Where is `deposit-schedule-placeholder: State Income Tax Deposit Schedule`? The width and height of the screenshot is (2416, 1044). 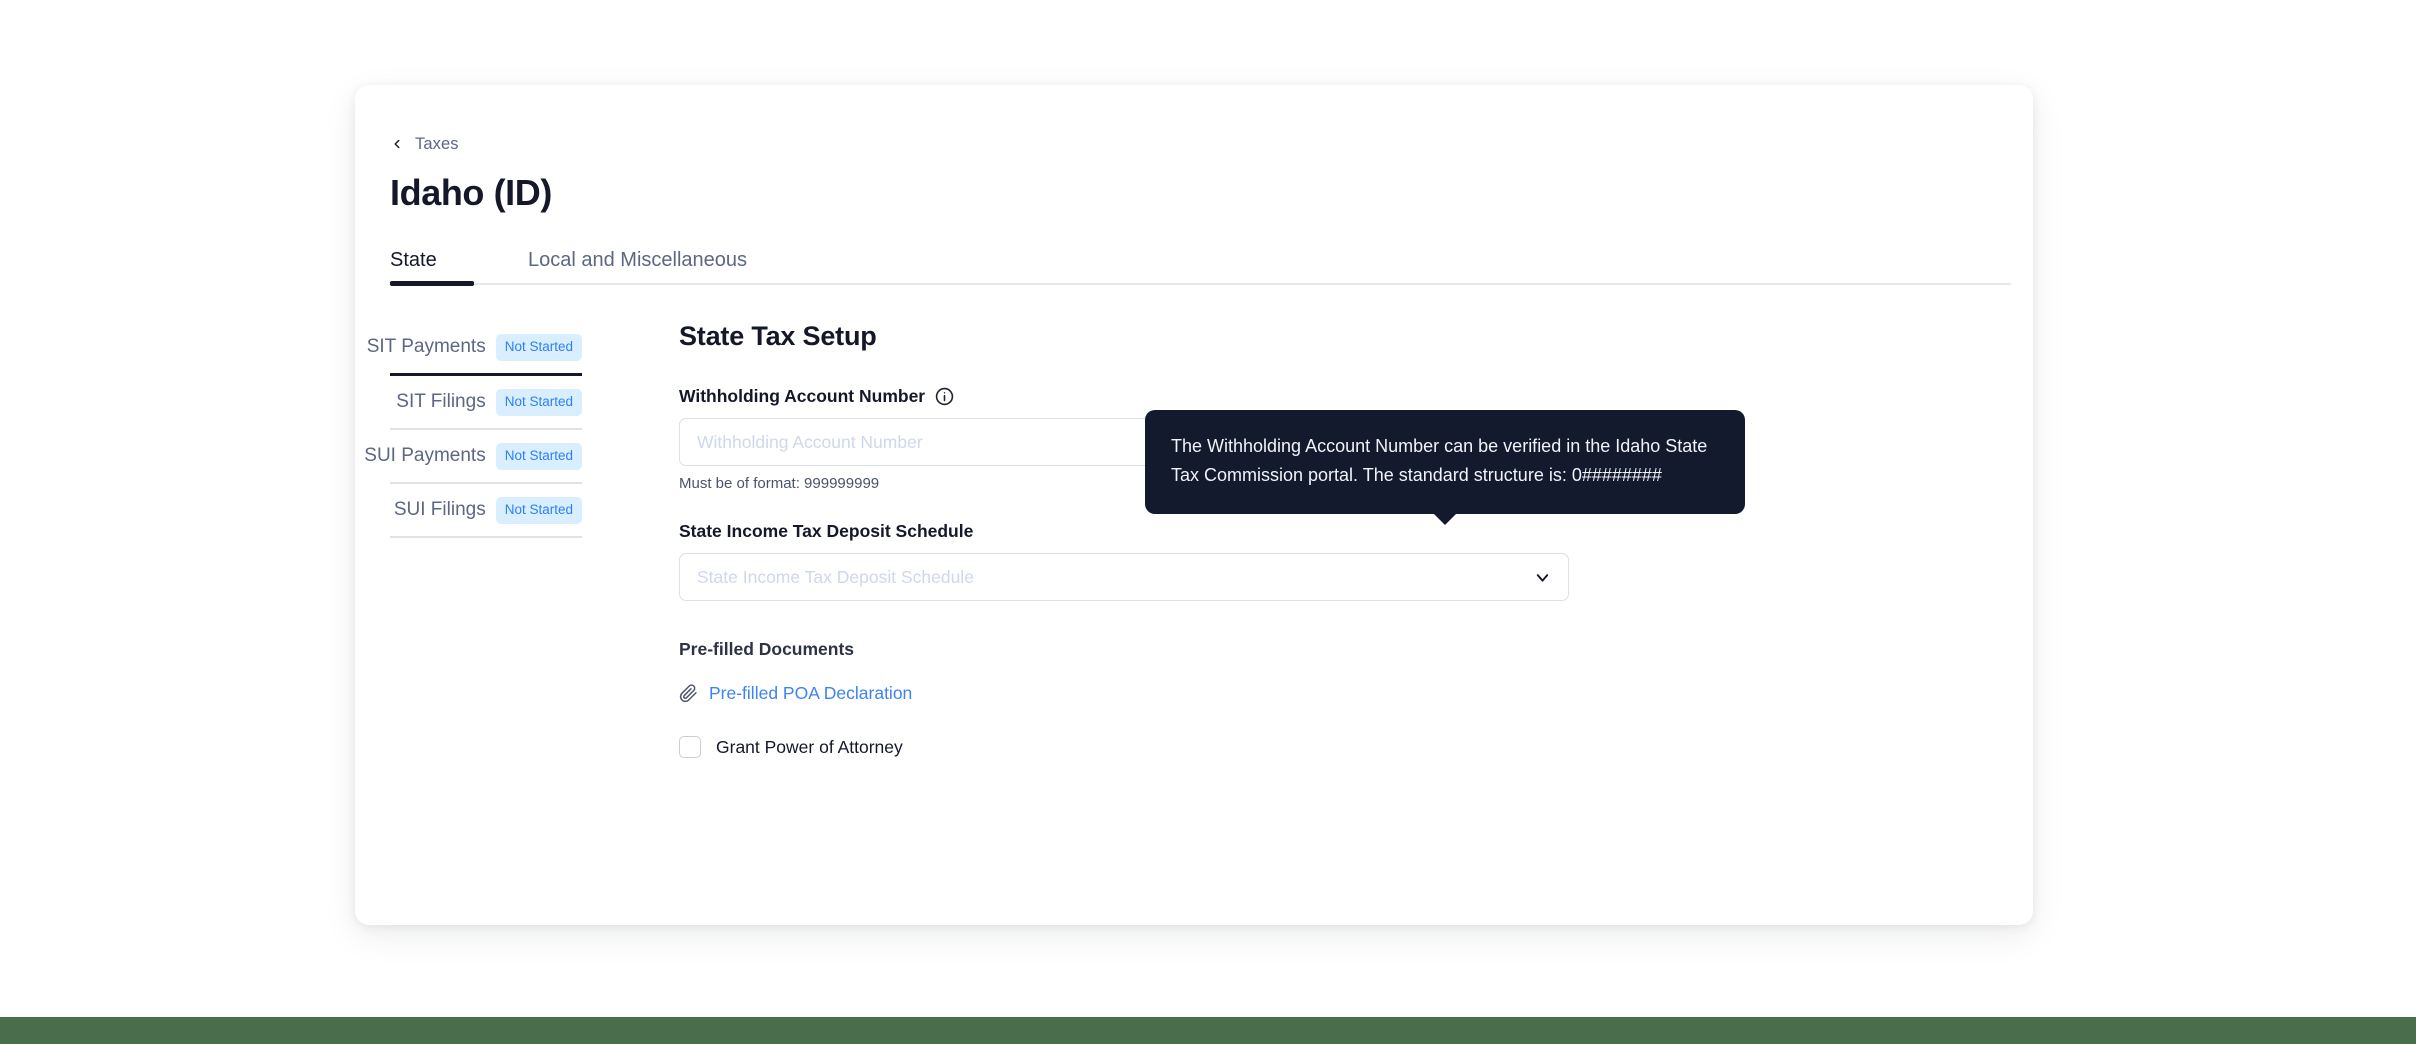
deposit-schedule-placeholder: State Income Tax Deposit Schedule is located at coordinates (835, 576).